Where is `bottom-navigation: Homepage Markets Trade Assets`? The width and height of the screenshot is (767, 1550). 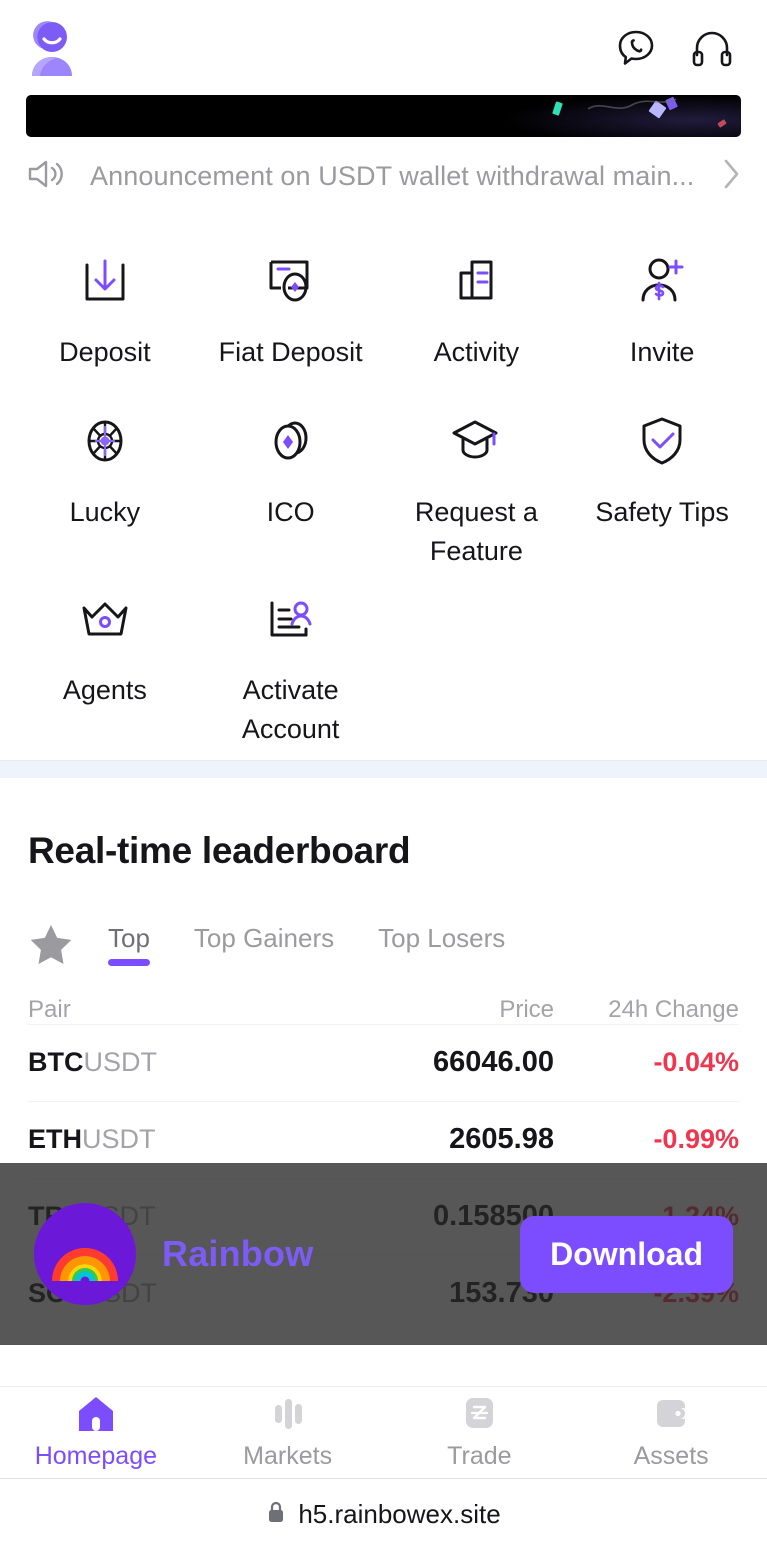
bottom-navigation: Homepage Markets Trade Assets is located at coordinates (383, 1432).